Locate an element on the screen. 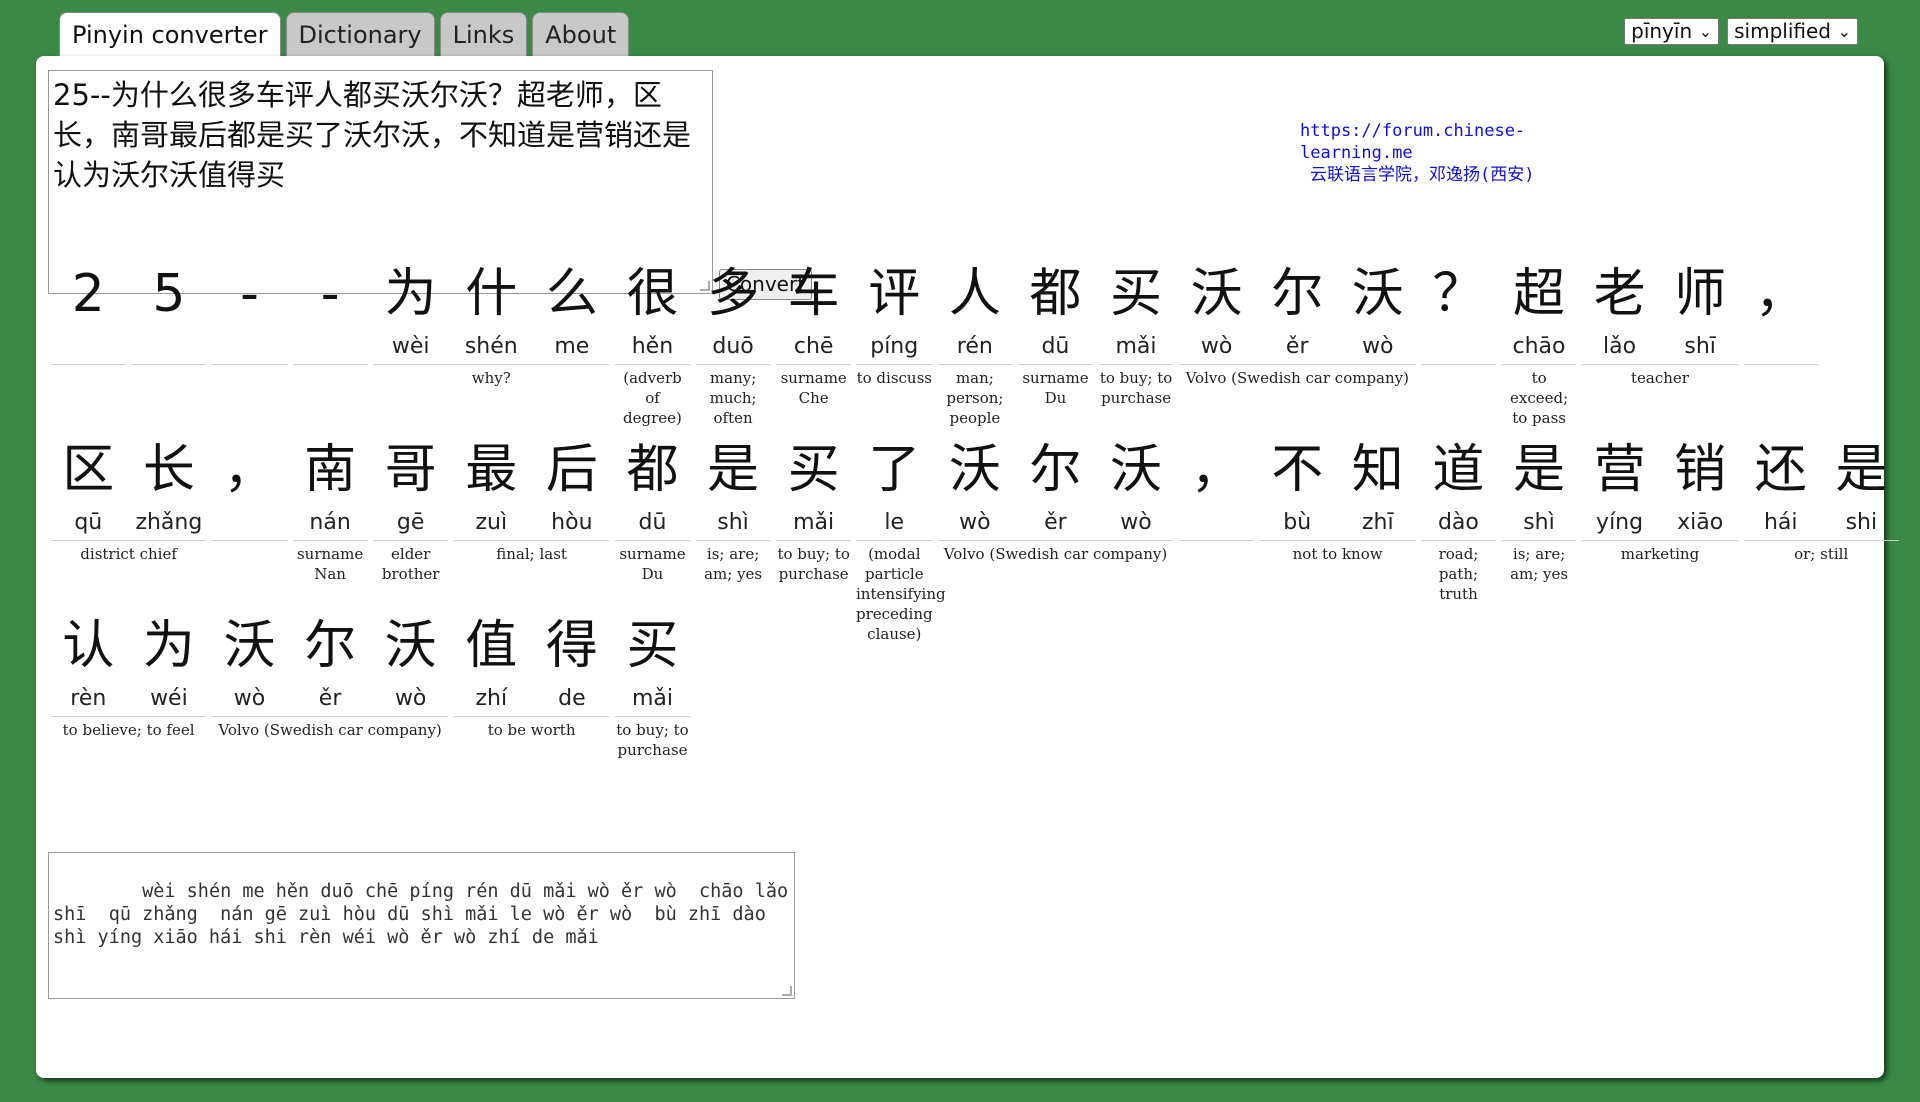 The width and height of the screenshot is (1920, 1102). tab-pinyin-converter: Pinyin converter is located at coordinates (170, 35).